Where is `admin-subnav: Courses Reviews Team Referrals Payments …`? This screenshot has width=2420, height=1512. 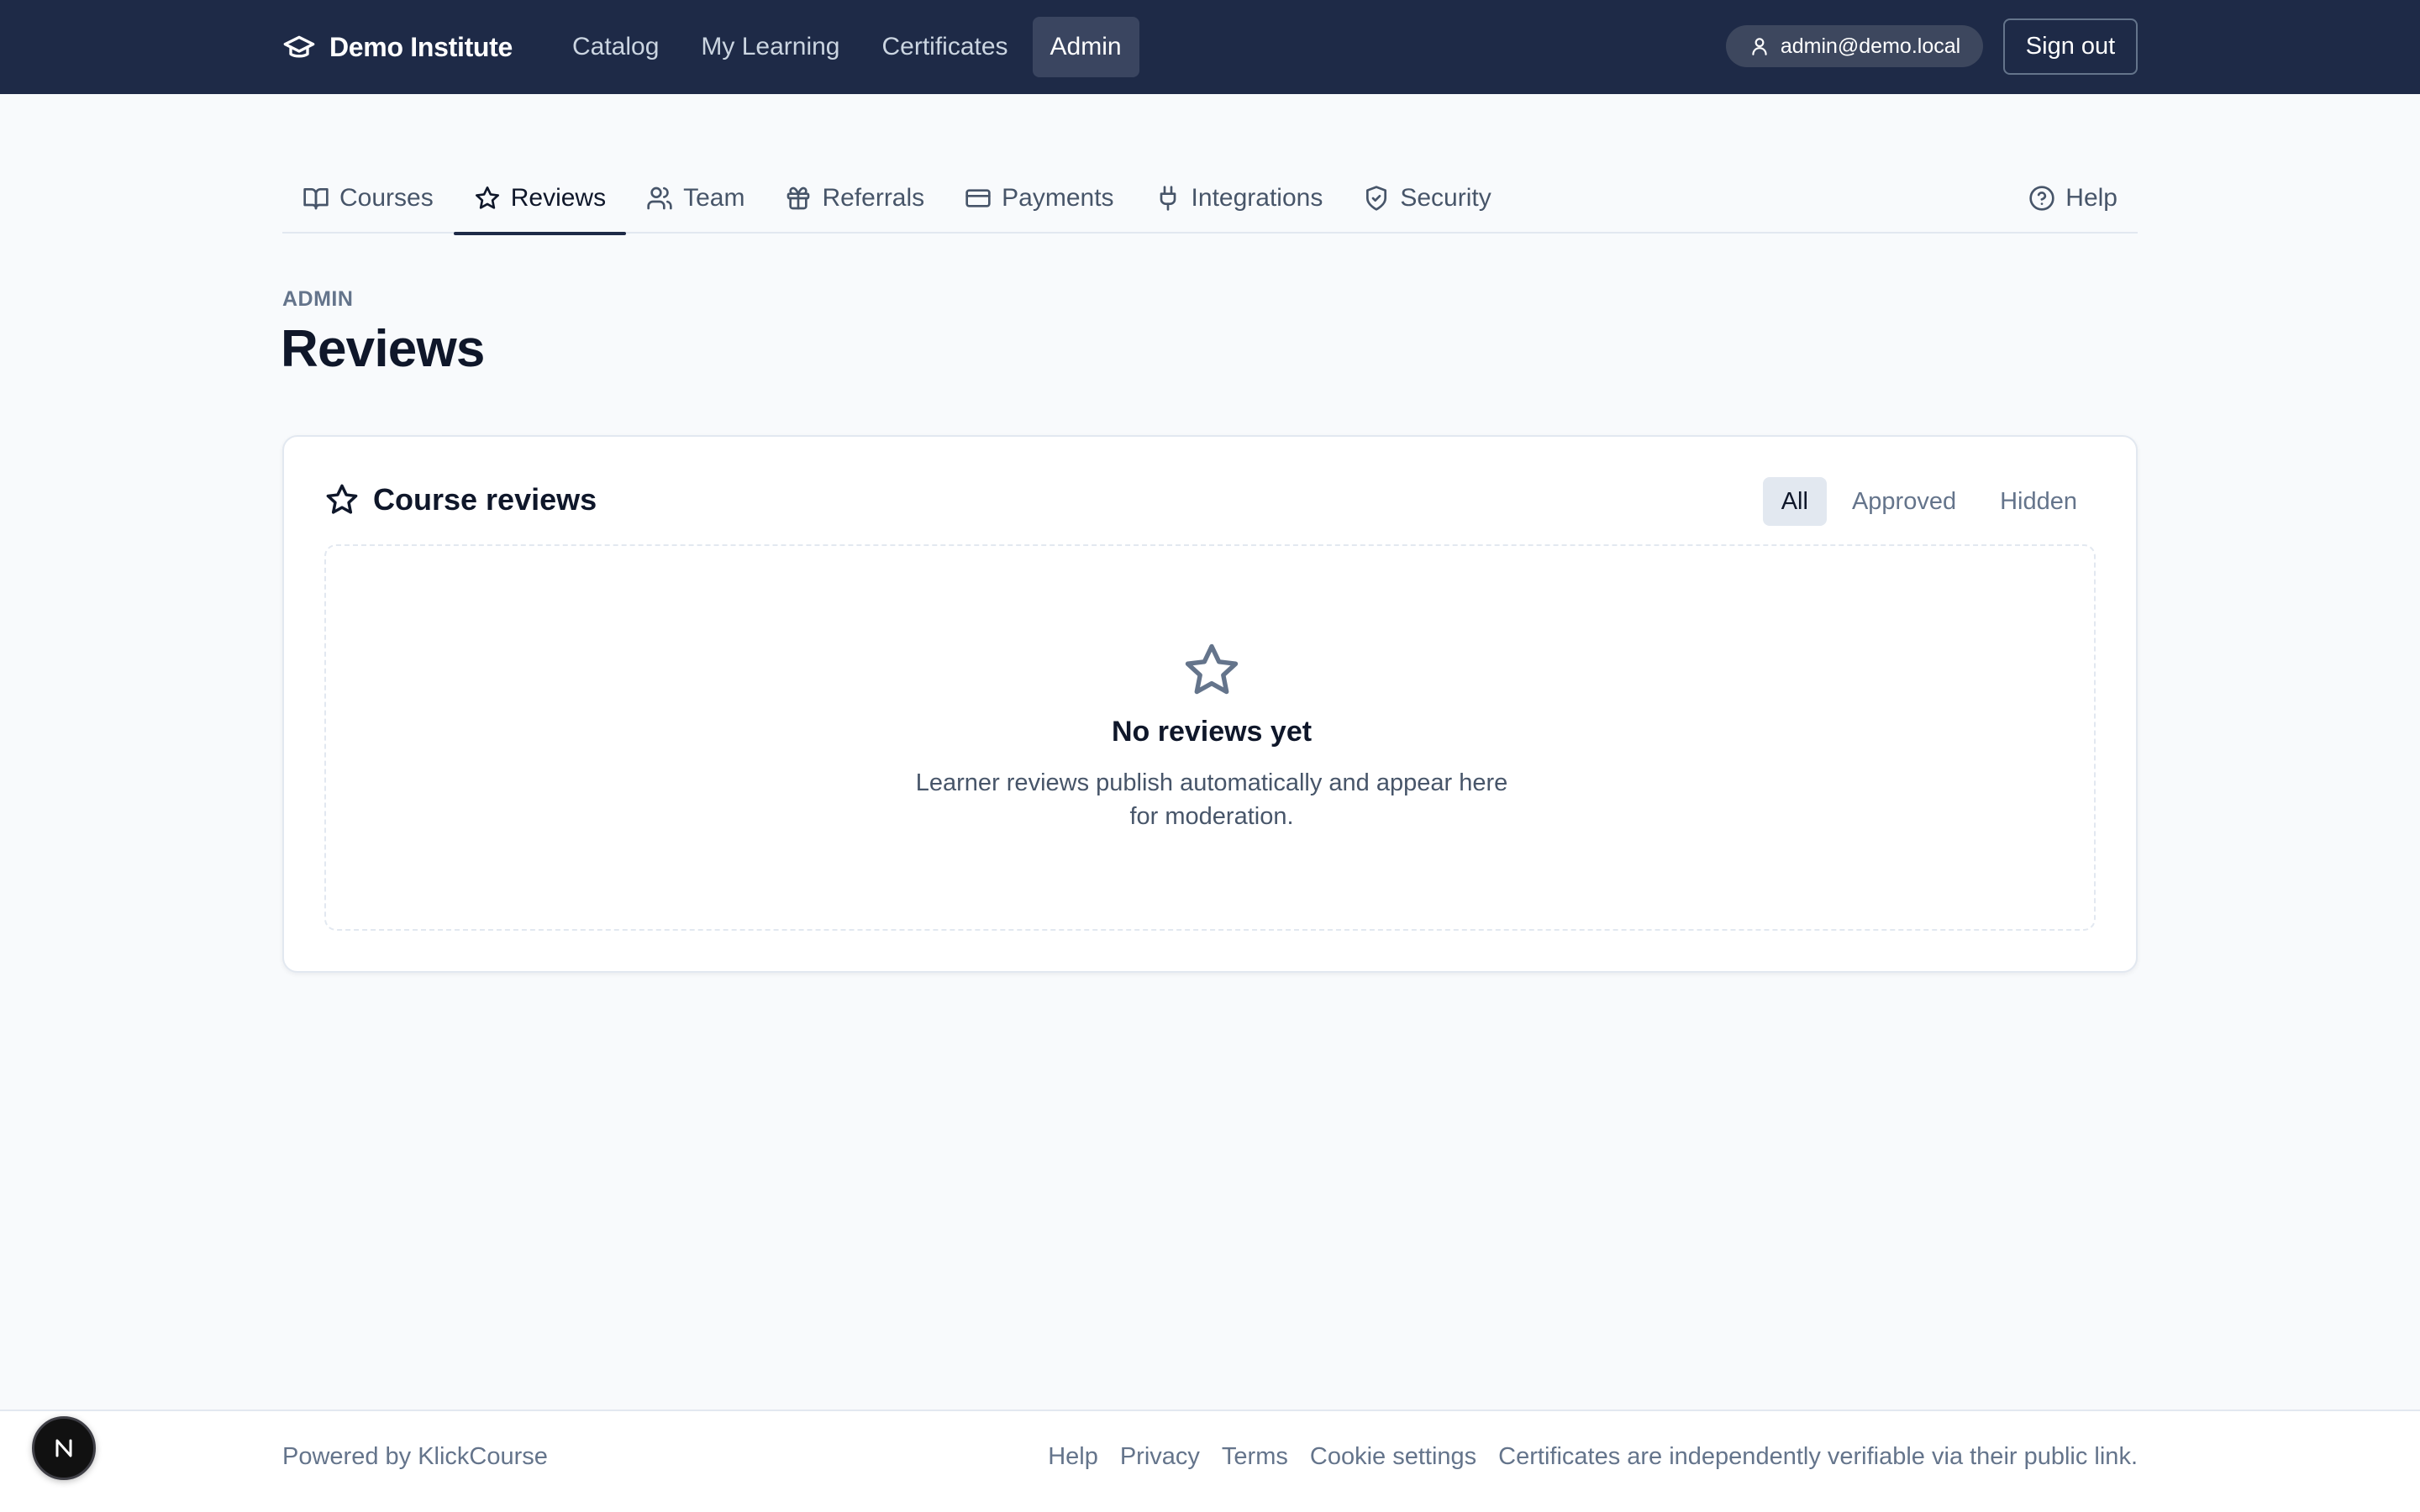
admin-subnav: Courses Reviews Team Referrals Payments … is located at coordinates (1210, 199).